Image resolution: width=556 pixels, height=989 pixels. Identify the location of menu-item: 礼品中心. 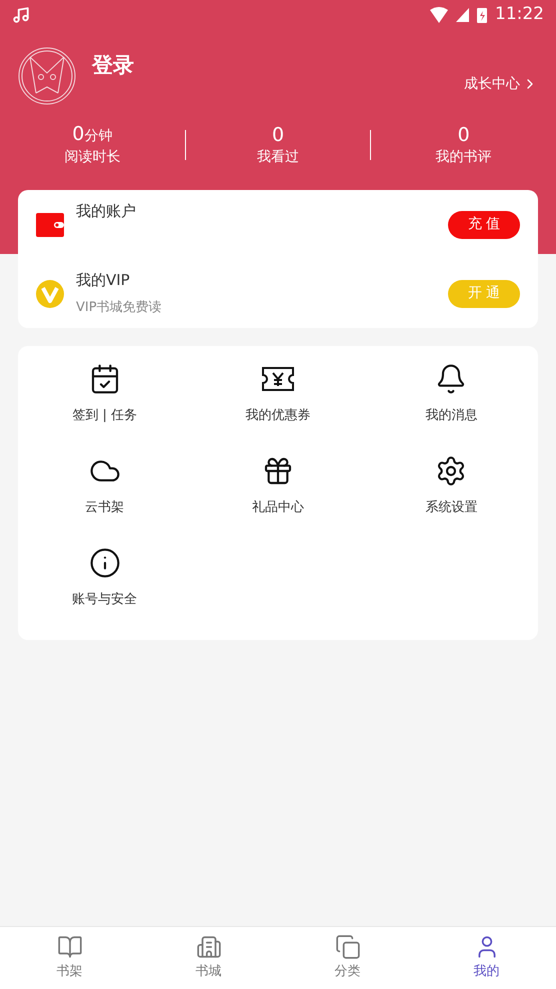
(278, 498).